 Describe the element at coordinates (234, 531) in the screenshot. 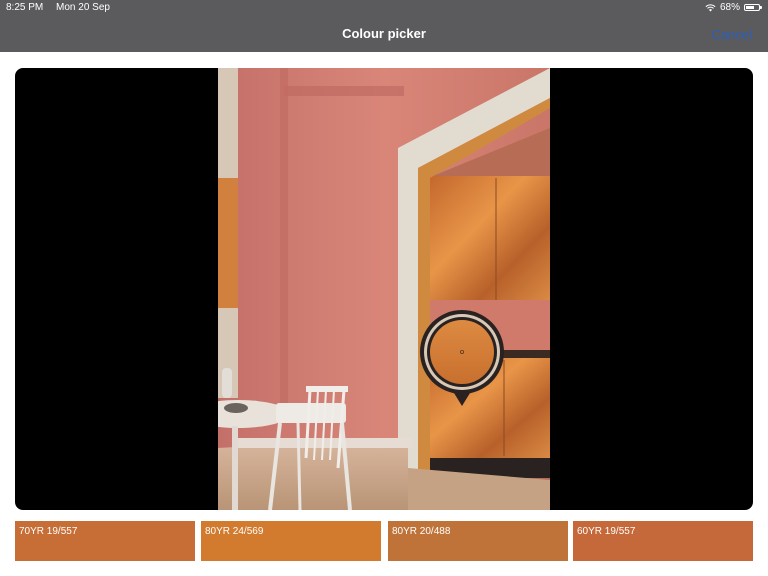

I see `swatch-code: 80YR 24/569` at that location.